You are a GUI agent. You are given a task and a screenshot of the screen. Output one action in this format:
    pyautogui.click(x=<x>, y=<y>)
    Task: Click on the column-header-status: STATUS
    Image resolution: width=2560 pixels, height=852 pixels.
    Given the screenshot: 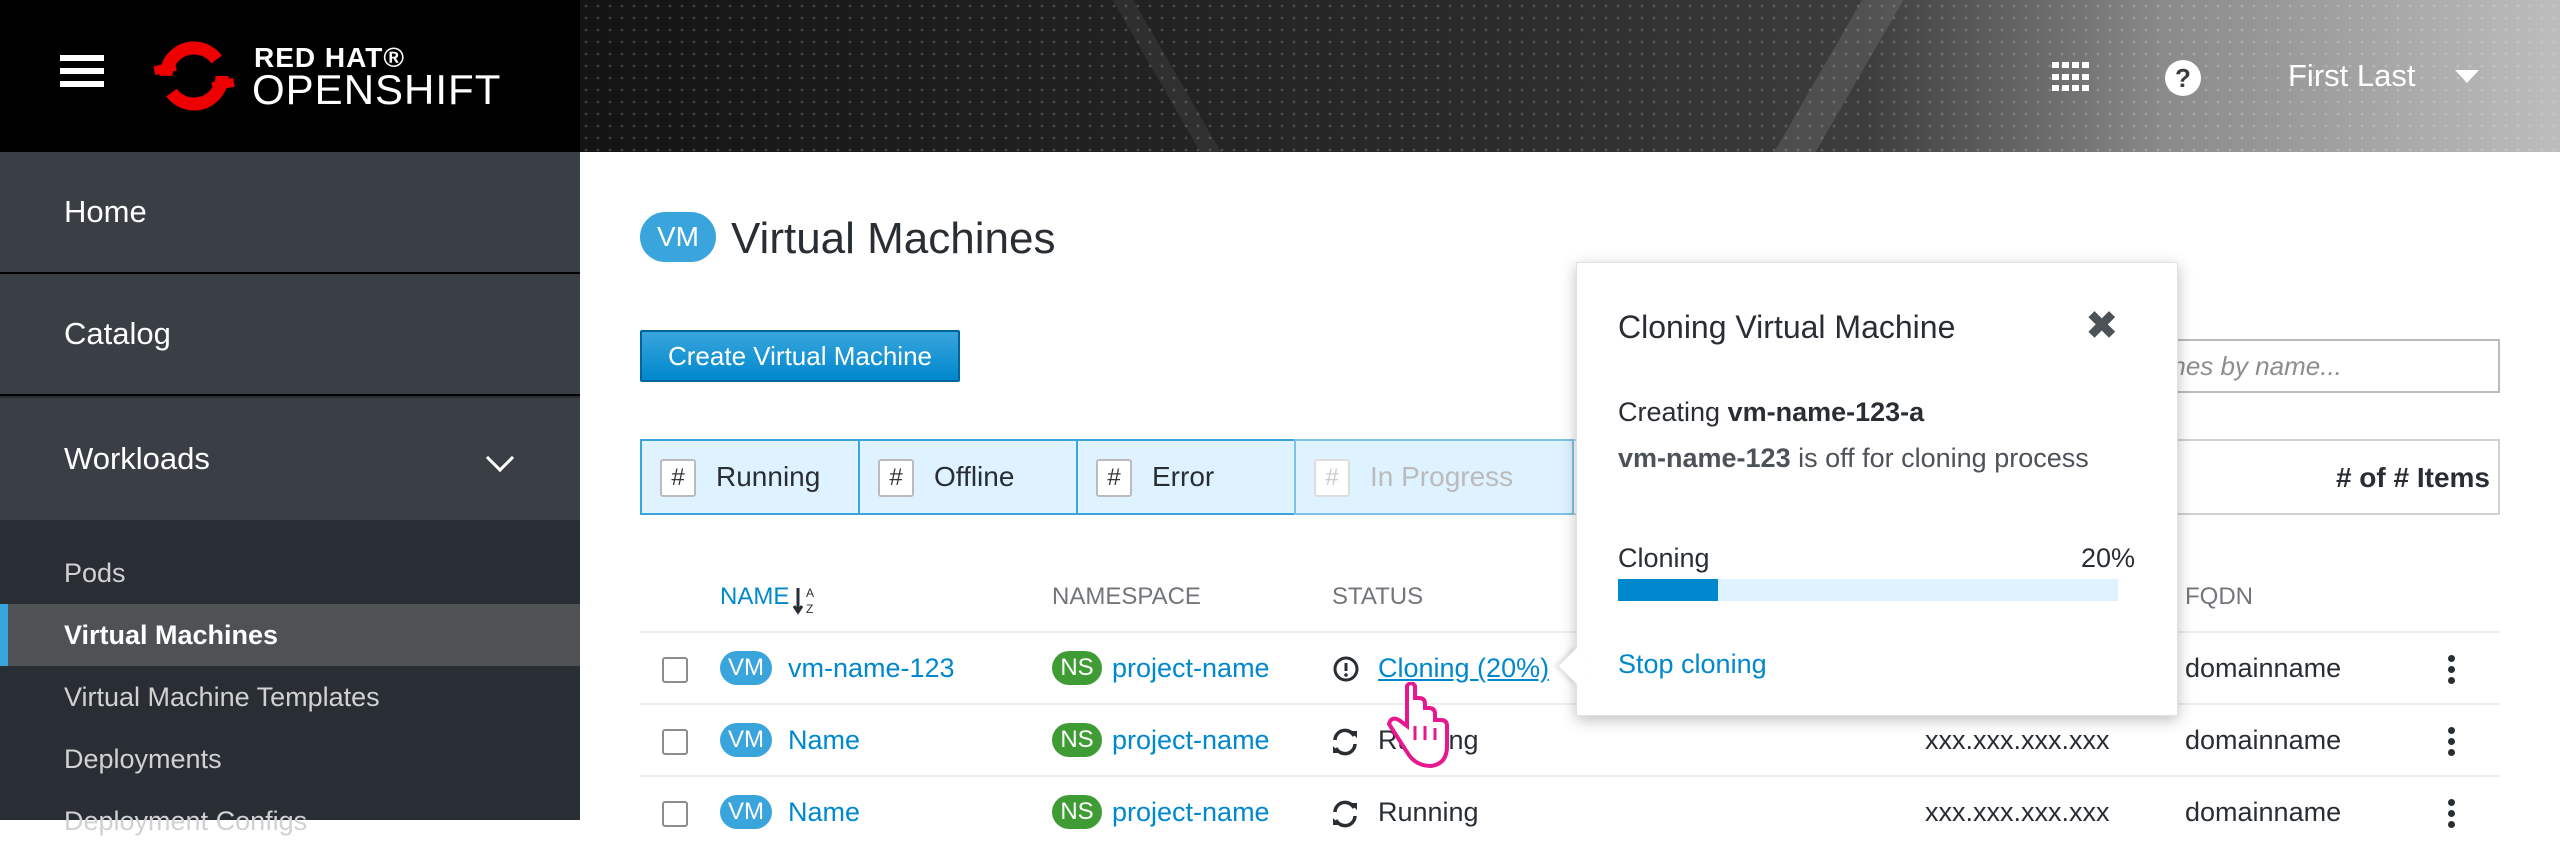 What is the action you would take?
    pyautogui.click(x=1377, y=597)
    